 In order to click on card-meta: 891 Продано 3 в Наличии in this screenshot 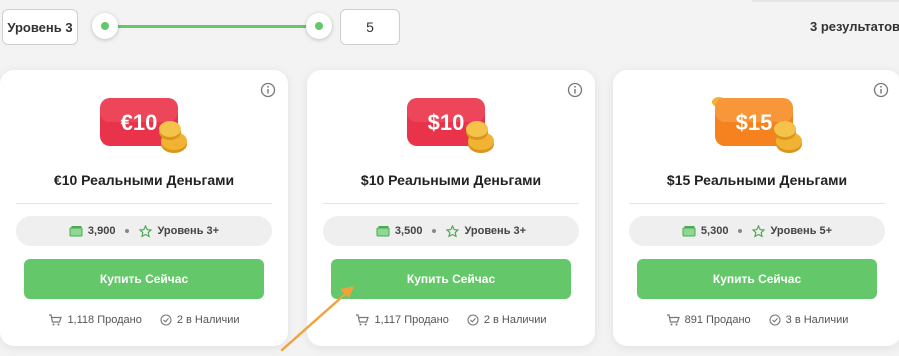, I will do `click(756, 320)`.